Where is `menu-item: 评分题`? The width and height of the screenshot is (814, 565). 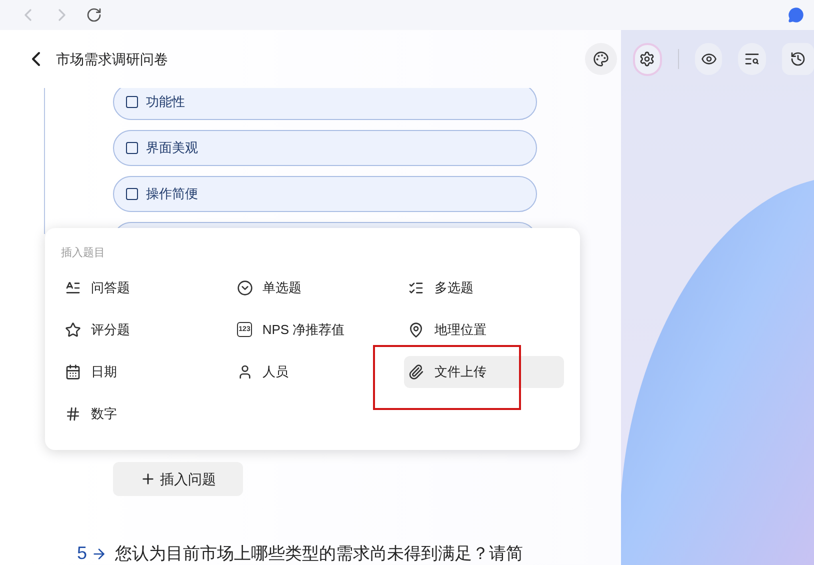 menu-item: 评分题 is located at coordinates (141, 330).